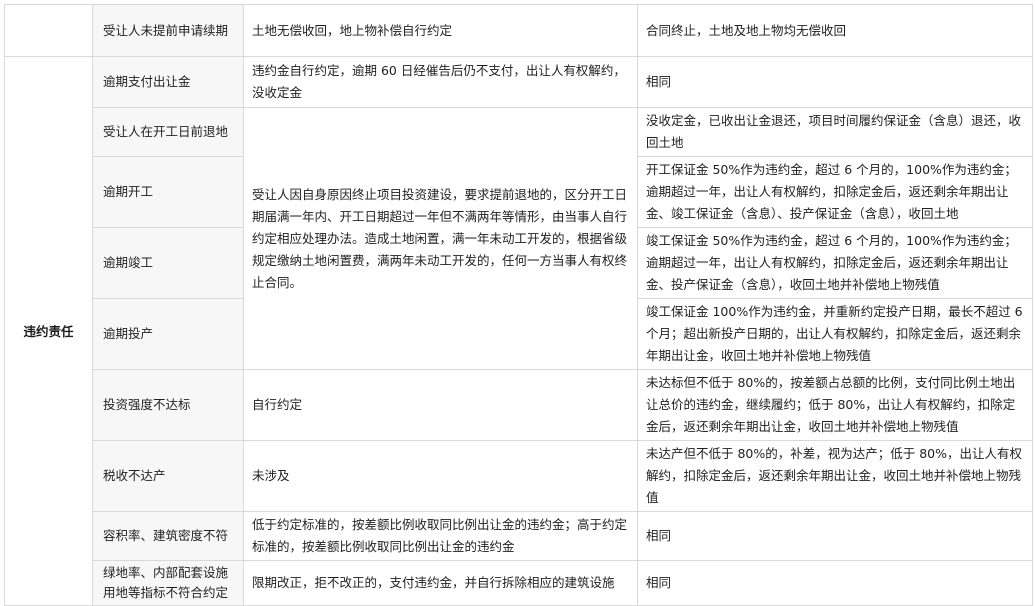  What do you see at coordinates (440, 82) in the screenshot?
I see `col2-cell: 违约金自行约定，逾期 60 日经催告后仍不支付，出让人有权解约，没收定金` at bounding box center [440, 82].